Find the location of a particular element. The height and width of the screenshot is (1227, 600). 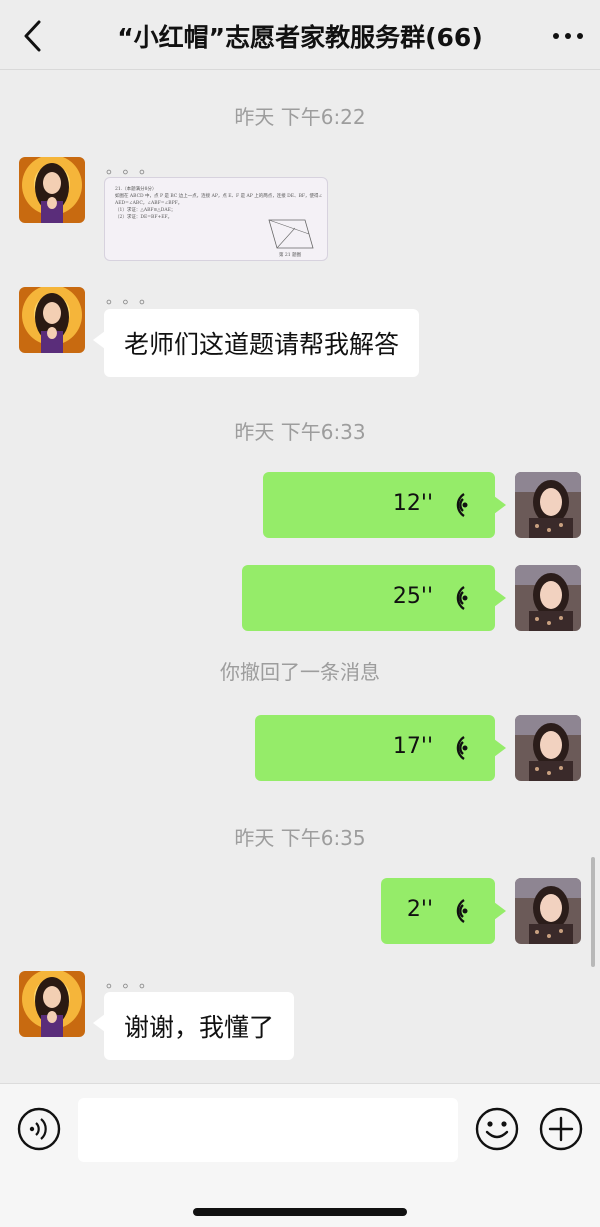

back-button is located at coordinates (34, 36).